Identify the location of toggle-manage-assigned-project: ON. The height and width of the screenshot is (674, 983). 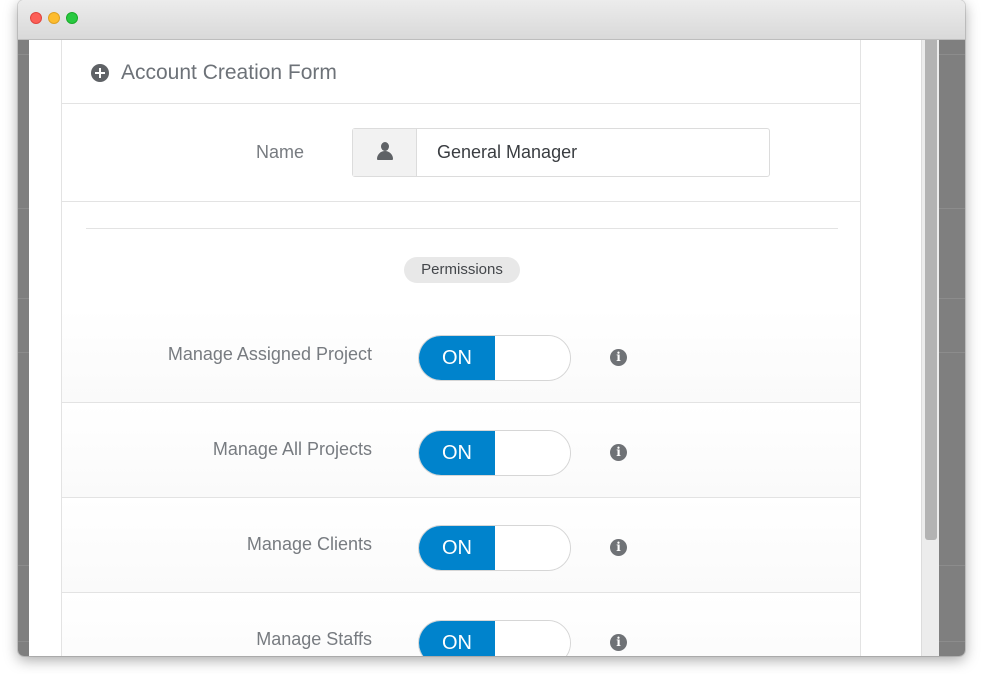
(494, 358).